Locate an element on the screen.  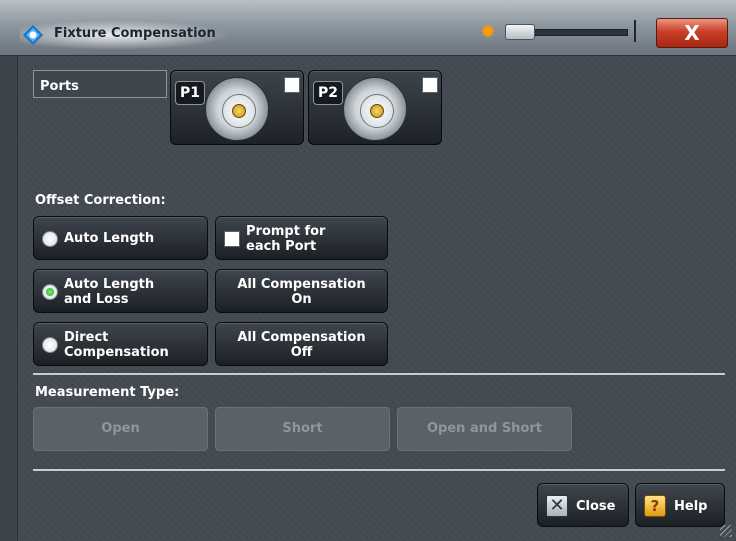
prompt-label-line1: Prompt for is located at coordinates (286, 231).